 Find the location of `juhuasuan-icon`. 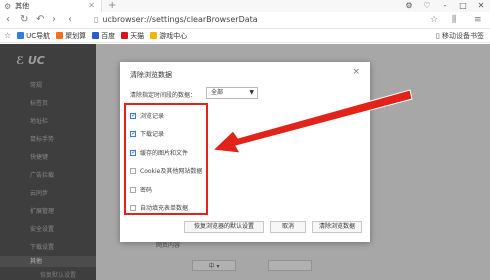

juhuasuan-icon is located at coordinates (60, 35).